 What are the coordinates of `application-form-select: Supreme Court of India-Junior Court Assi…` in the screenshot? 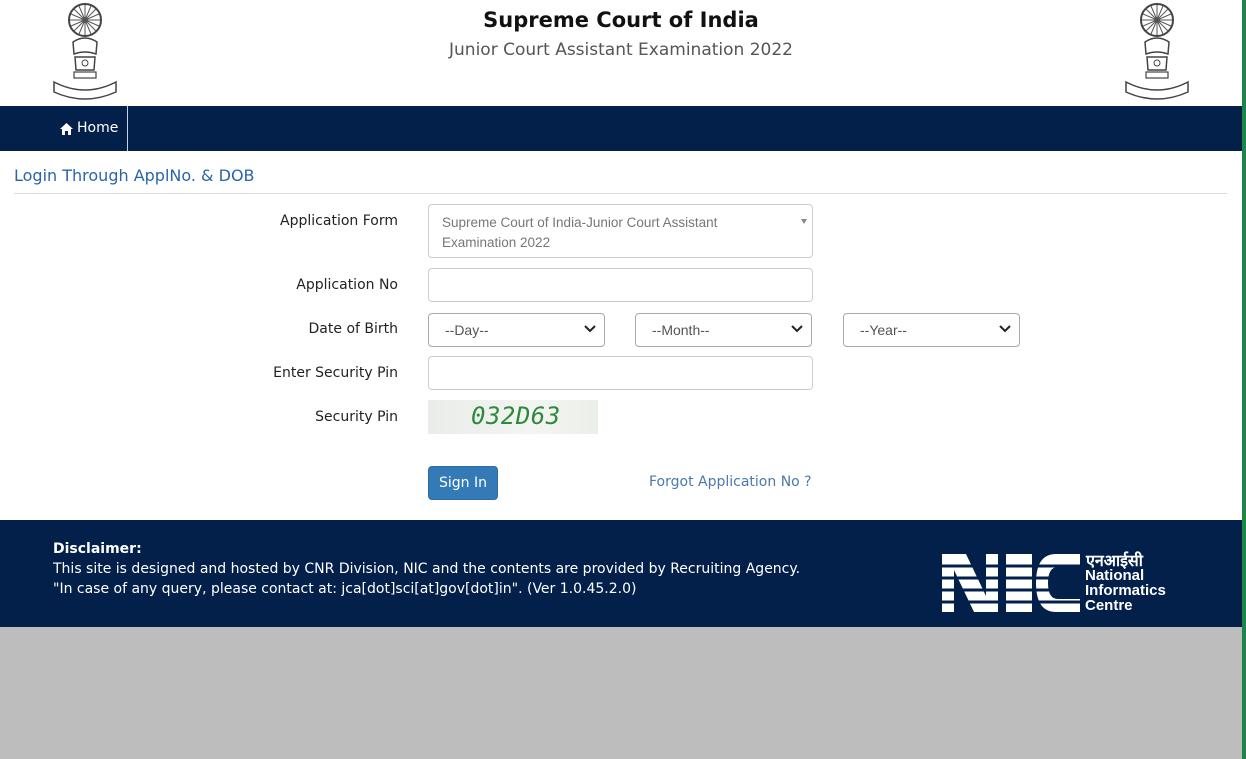 It's located at (620, 231).